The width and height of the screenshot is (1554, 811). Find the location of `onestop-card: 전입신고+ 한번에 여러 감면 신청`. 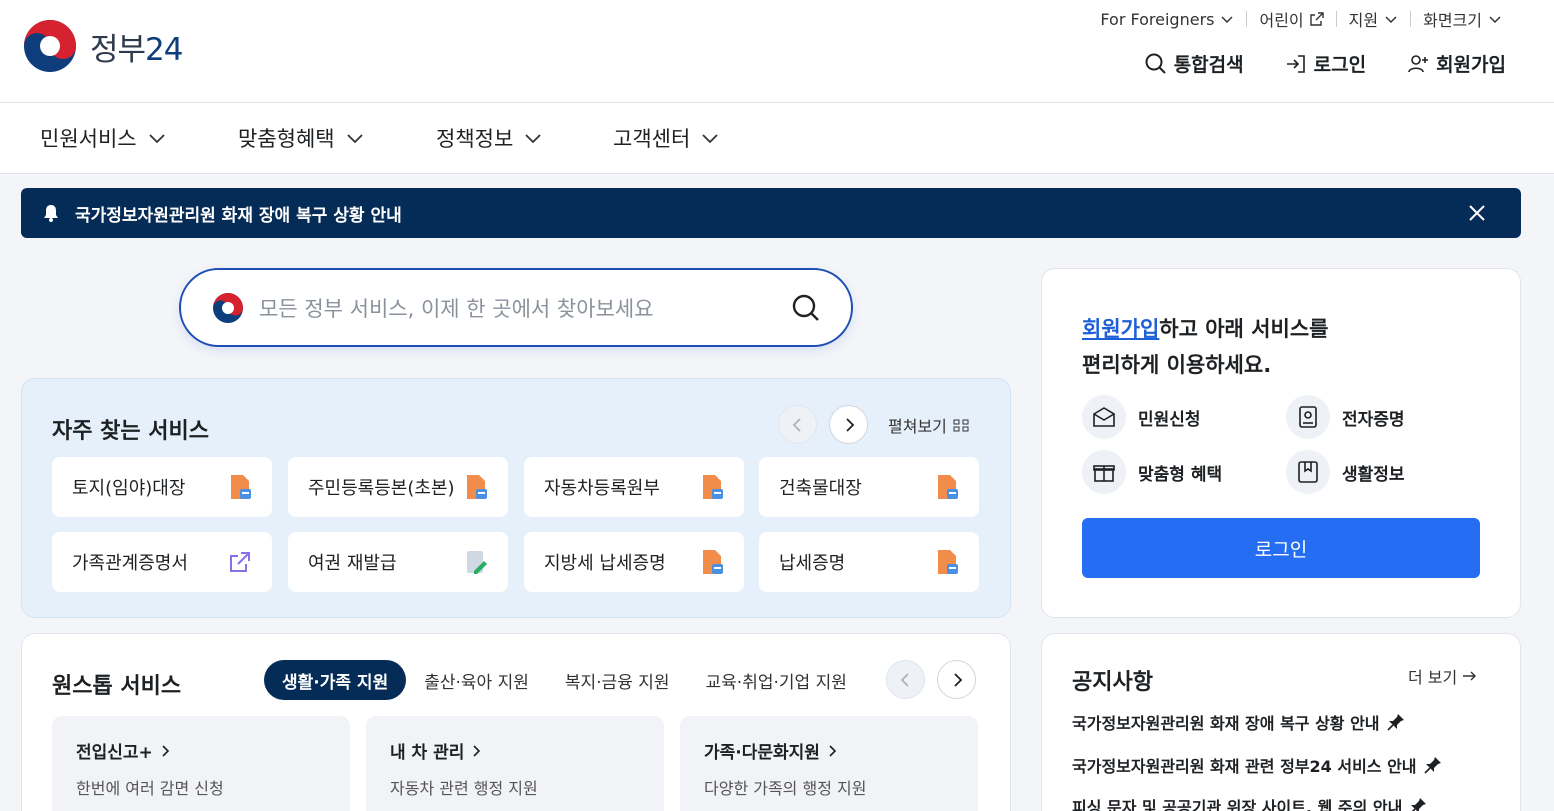

onestop-card: 전입신고+ 한번에 여러 감면 신청 is located at coordinates (201, 763).